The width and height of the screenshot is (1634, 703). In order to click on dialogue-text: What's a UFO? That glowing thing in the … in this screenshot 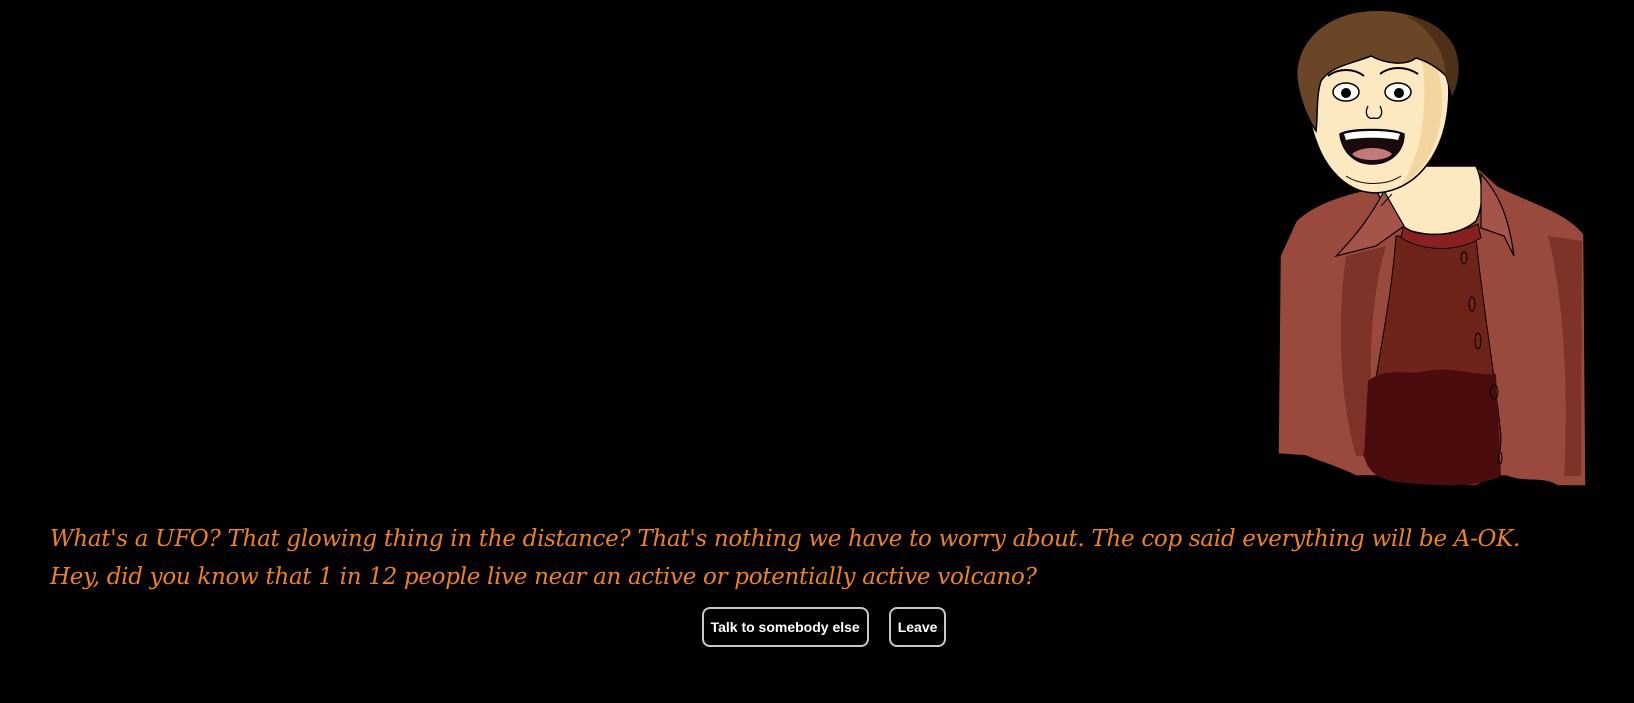, I will do `click(785, 558)`.